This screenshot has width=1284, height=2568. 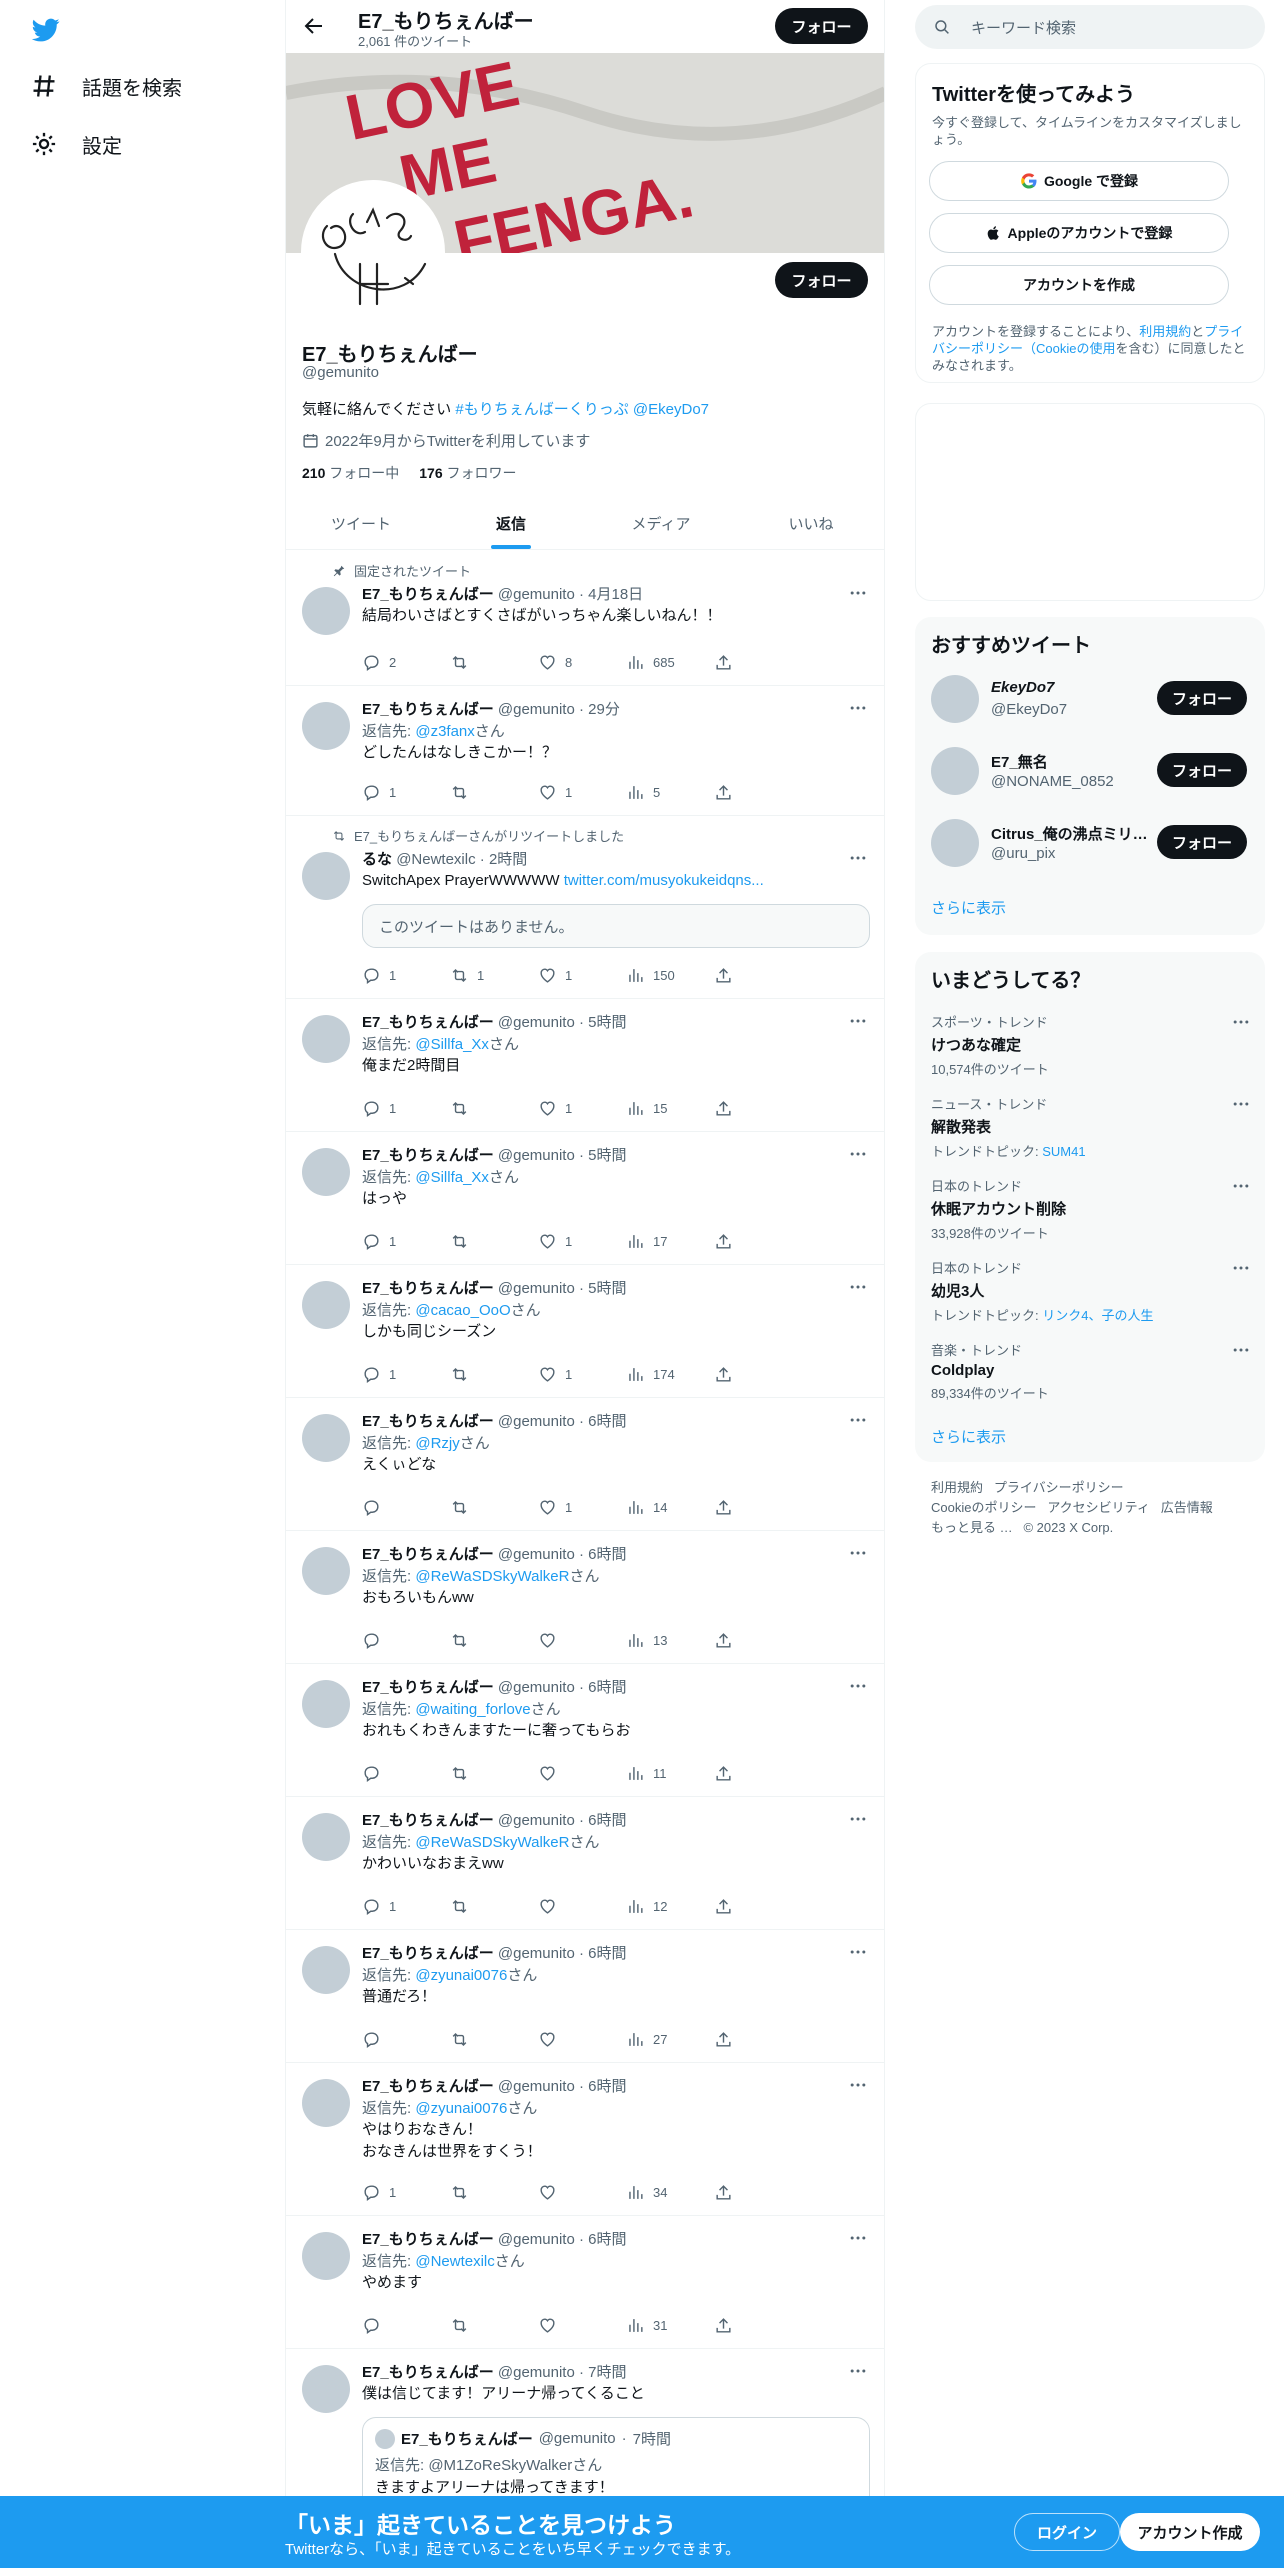 What do you see at coordinates (821, 280) in the screenshot?
I see `profile-follow-button: フォロー` at bounding box center [821, 280].